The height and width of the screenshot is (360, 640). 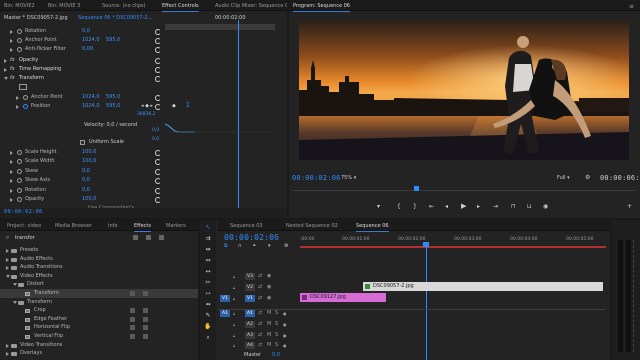 I want to click on effect-property-row: Position 1024,0 595,0 ◂ ◆ ▸ ◆, so click(x=143, y=106).